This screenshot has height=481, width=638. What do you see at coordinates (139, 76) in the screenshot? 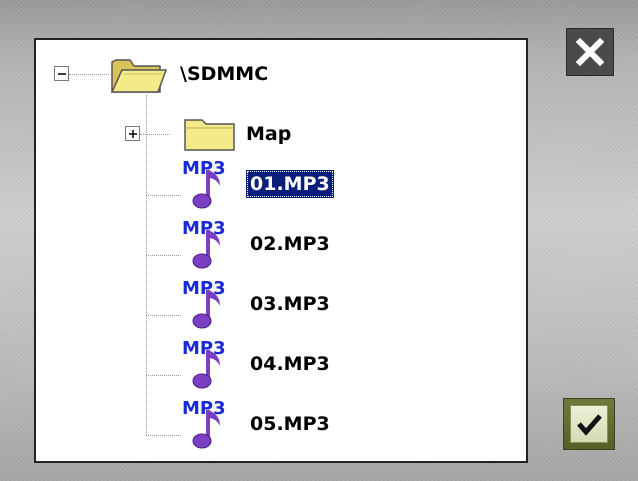
I see `open-folder-icon` at bounding box center [139, 76].